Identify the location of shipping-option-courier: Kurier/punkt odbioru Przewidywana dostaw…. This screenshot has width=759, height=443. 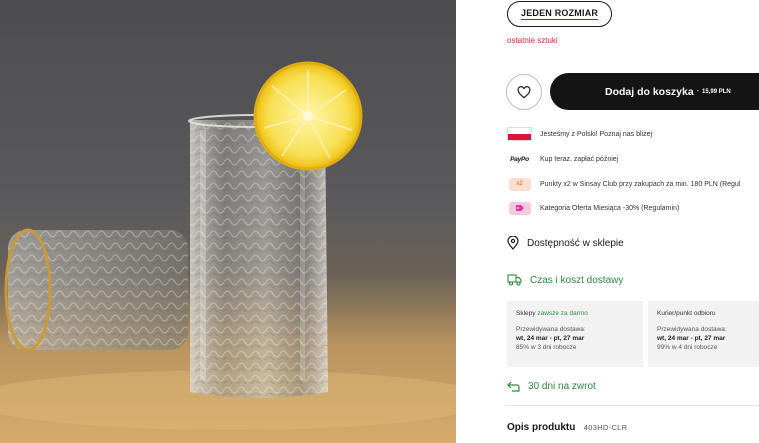
(703, 334).